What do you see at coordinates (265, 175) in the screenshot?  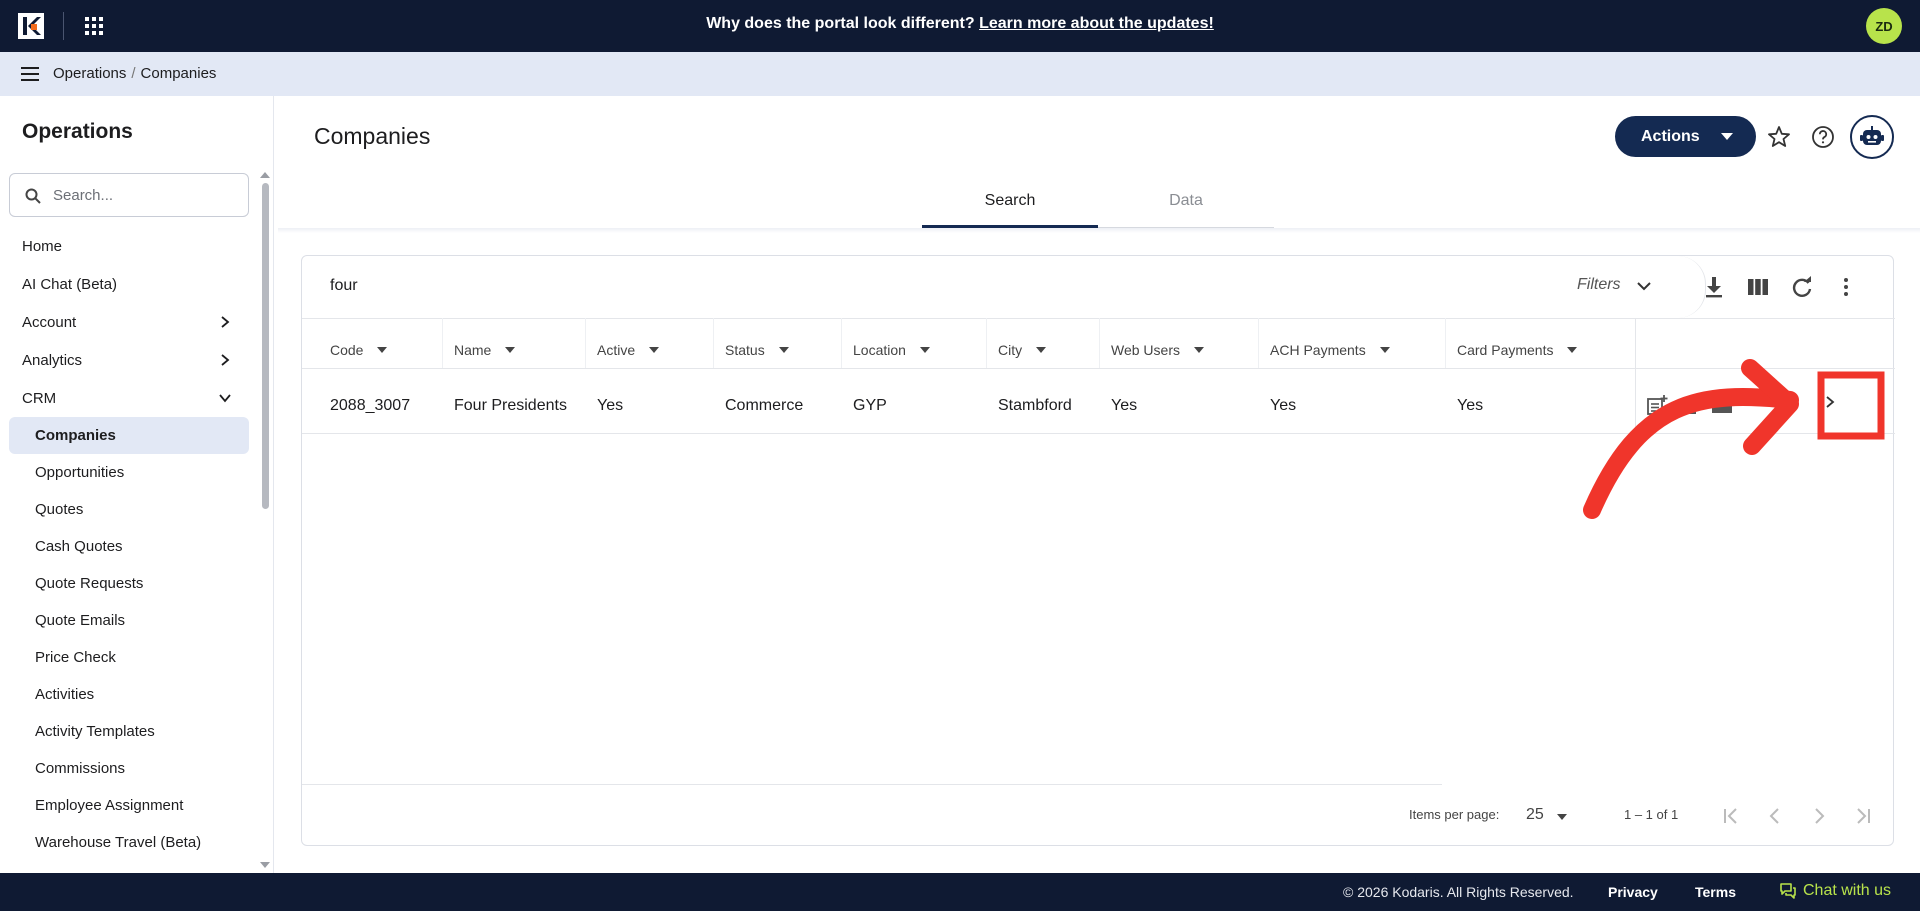 I see `scroll-up-arrow` at bounding box center [265, 175].